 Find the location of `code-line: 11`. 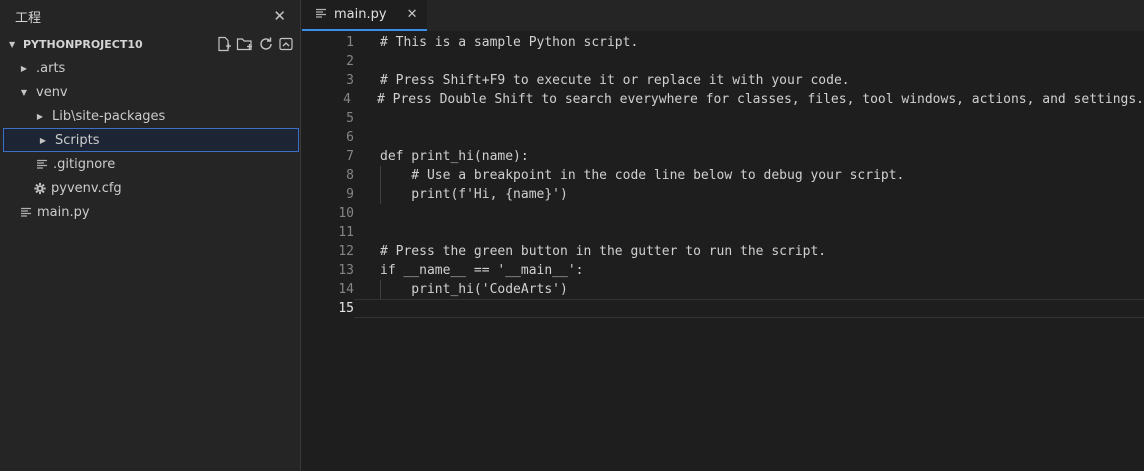

code-line: 11 is located at coordinates (723, 232).